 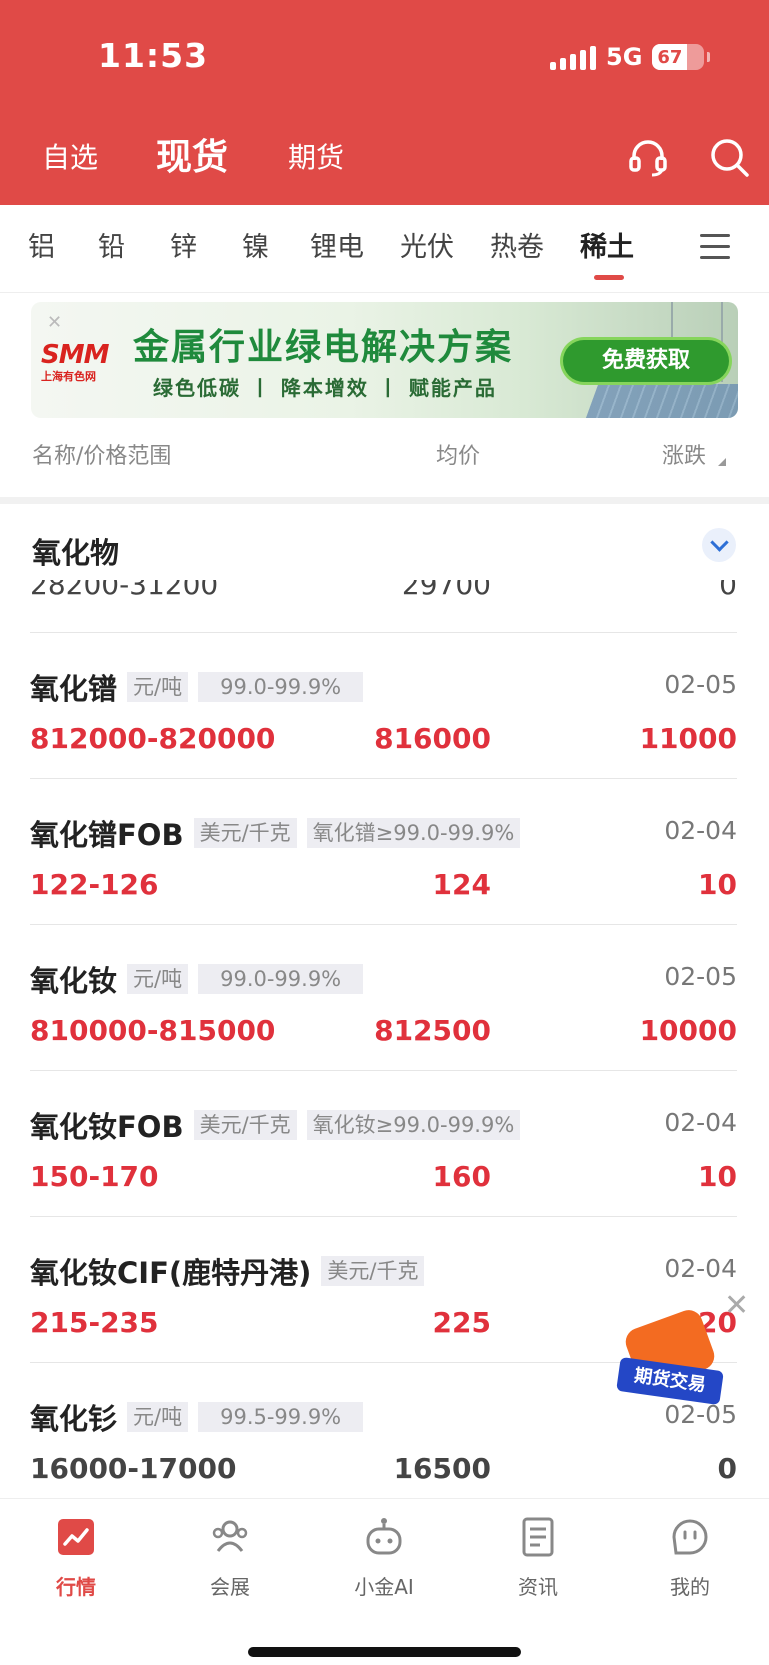 What do you see at coordinates (102, 456) in the screenshot?
I see `column-name: 名称/价格范围` at bounding box center [102, 456].